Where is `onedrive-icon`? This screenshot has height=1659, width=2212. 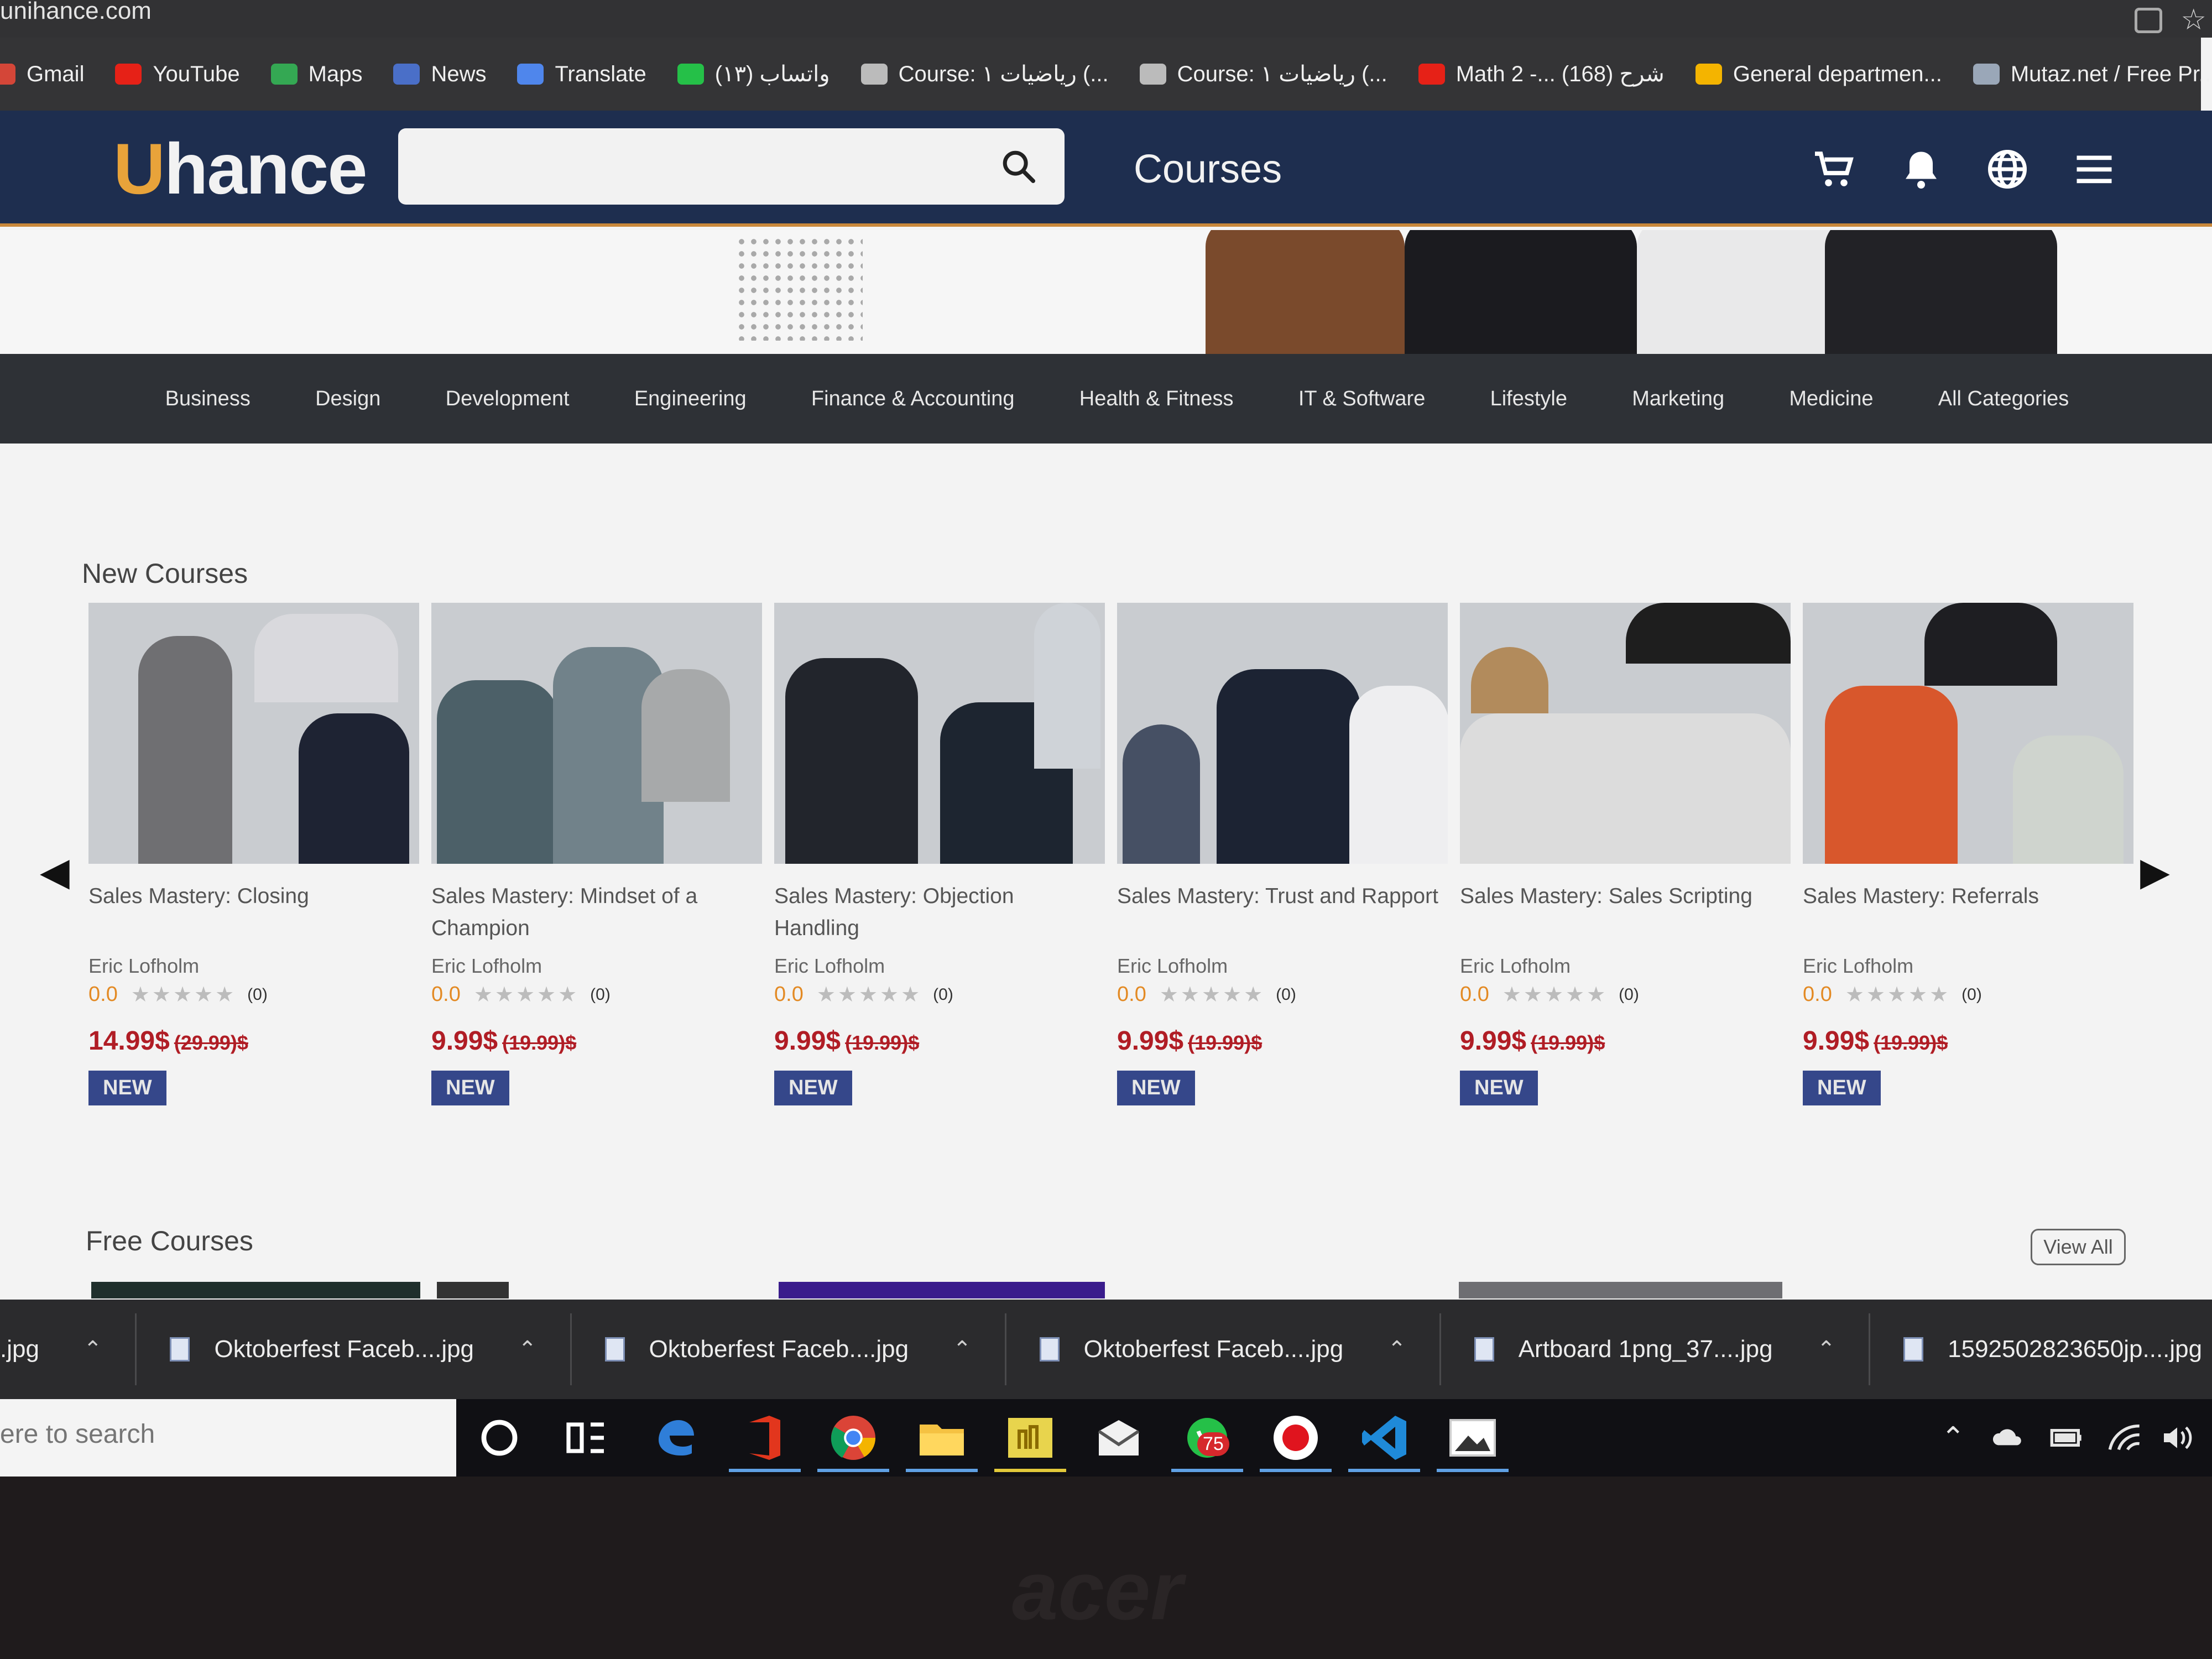
onedrive-icon is located at coordinates (2009, 1438).